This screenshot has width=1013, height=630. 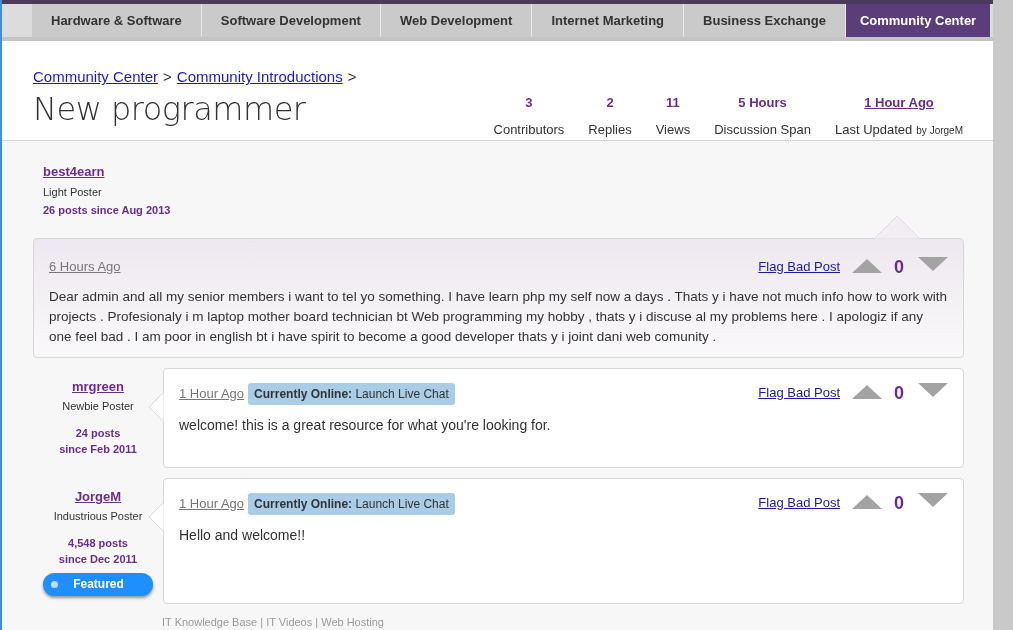 What do you see at coordinates (85, 266) in the screenshot?
I see `post-time-link: 6 Hours Ago` at bounding box center [85, 266].